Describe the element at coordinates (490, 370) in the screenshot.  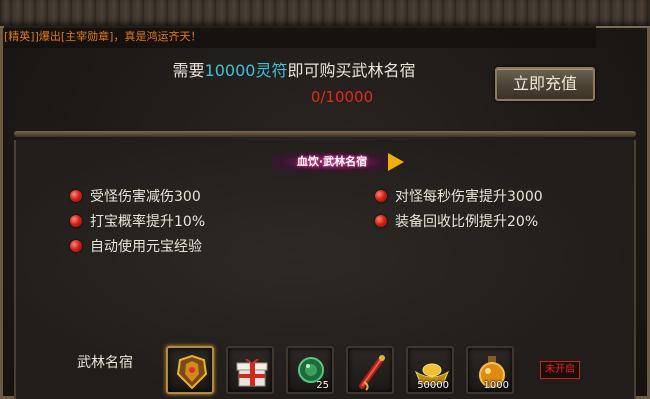
I see `reward-slot: 1000` at that location.